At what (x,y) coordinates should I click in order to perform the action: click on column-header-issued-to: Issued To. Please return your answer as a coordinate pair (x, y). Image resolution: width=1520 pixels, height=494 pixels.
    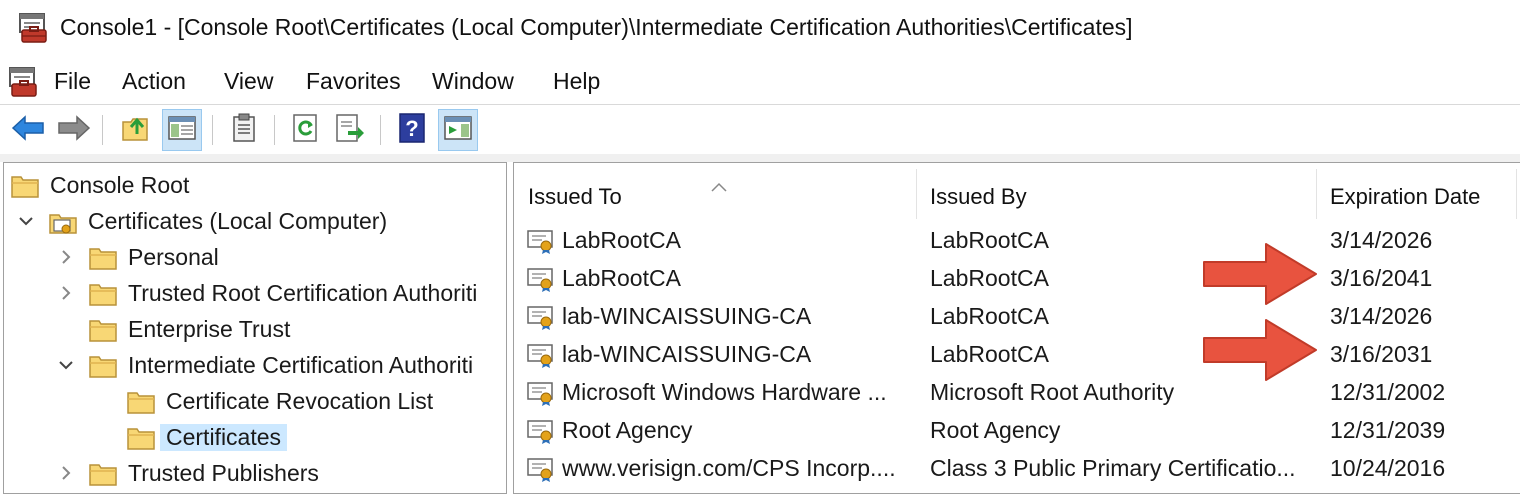
    Looking at the image, I should click on (715, 197).